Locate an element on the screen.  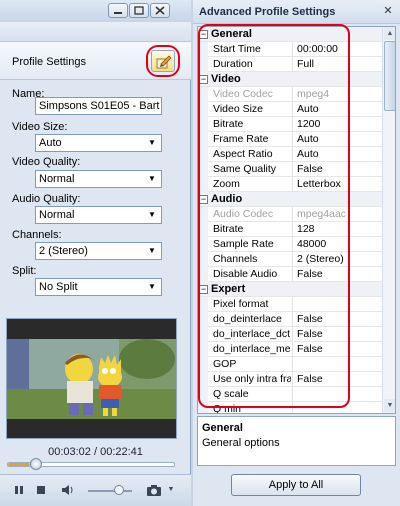
name-field is located at coordinates (98, 106).